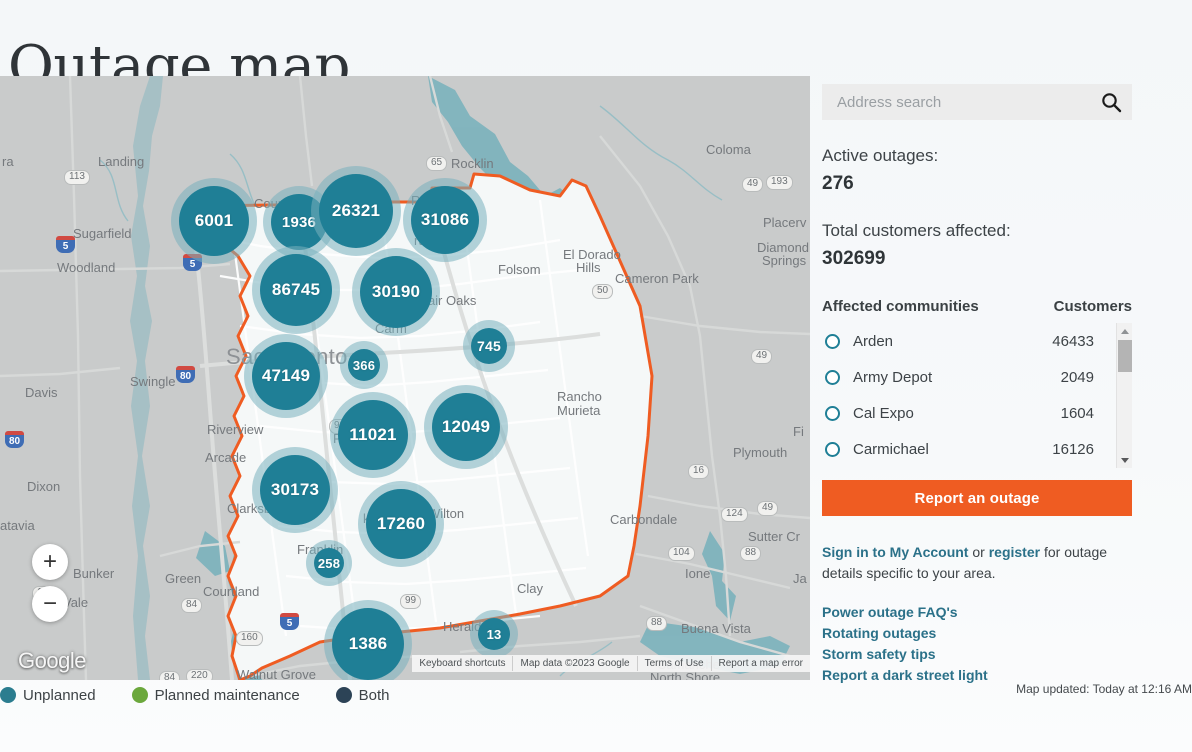  Describe the element at coordinates (968, 449) in the screenshot. I see `community-list-item: Carmichael 16126` at that location.